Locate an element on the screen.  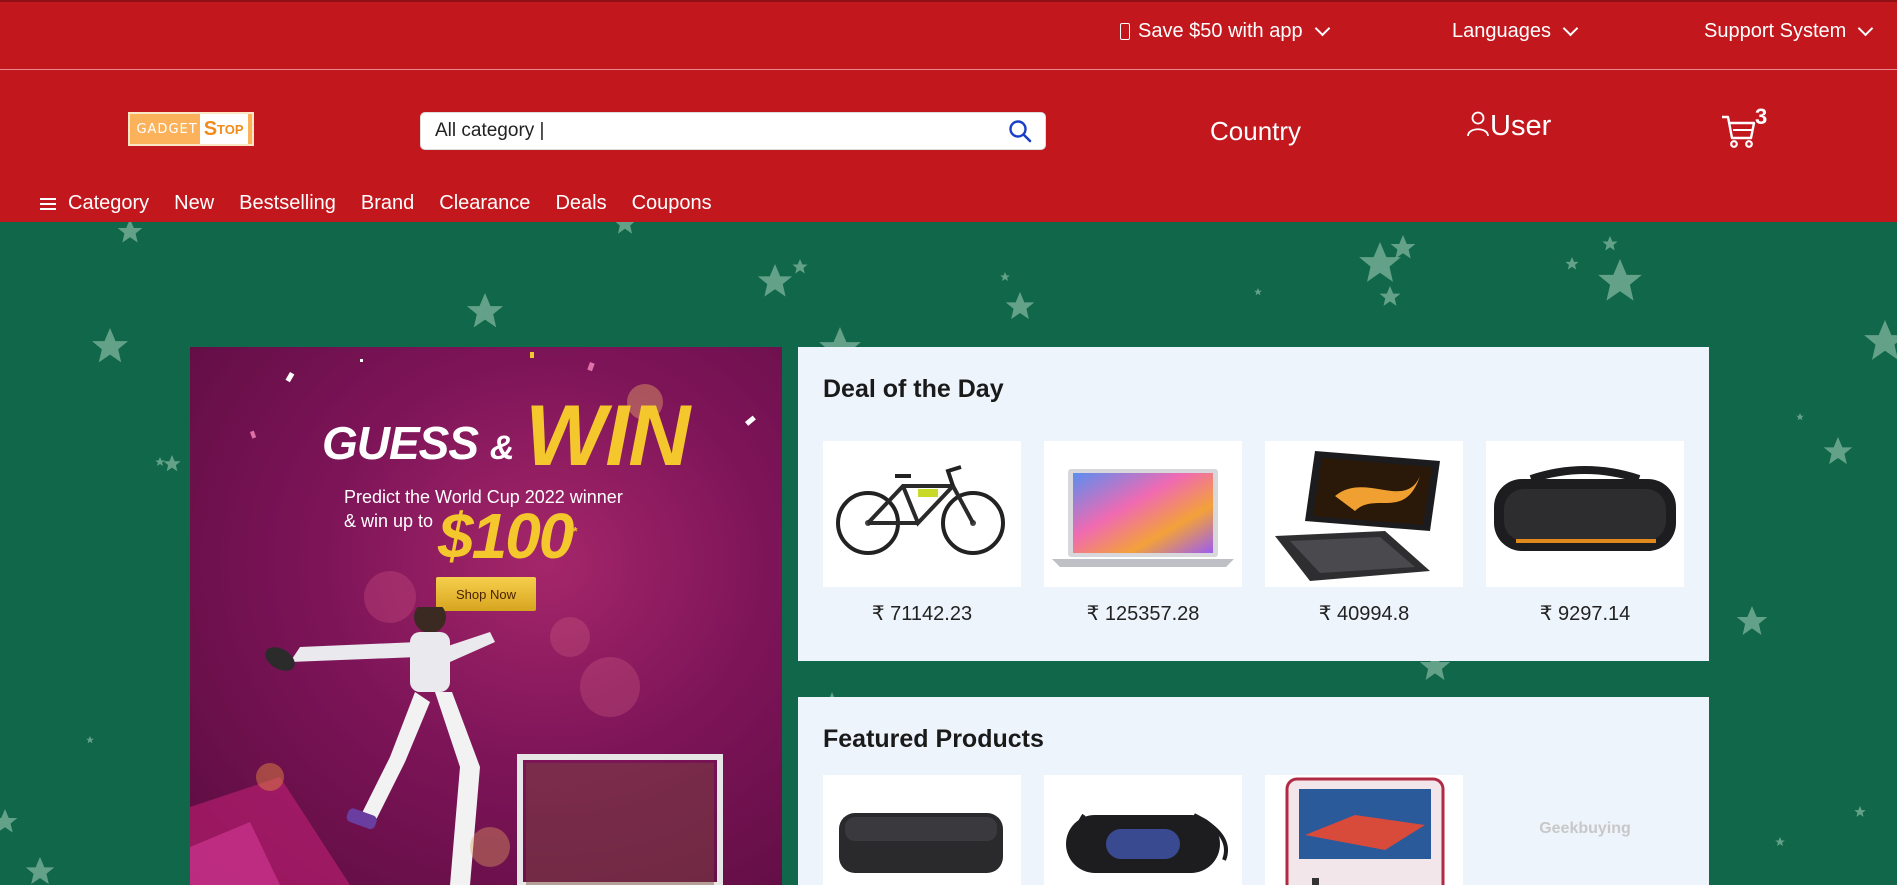
deal-title: Deal of the Day is located at coordinates (913, 389).